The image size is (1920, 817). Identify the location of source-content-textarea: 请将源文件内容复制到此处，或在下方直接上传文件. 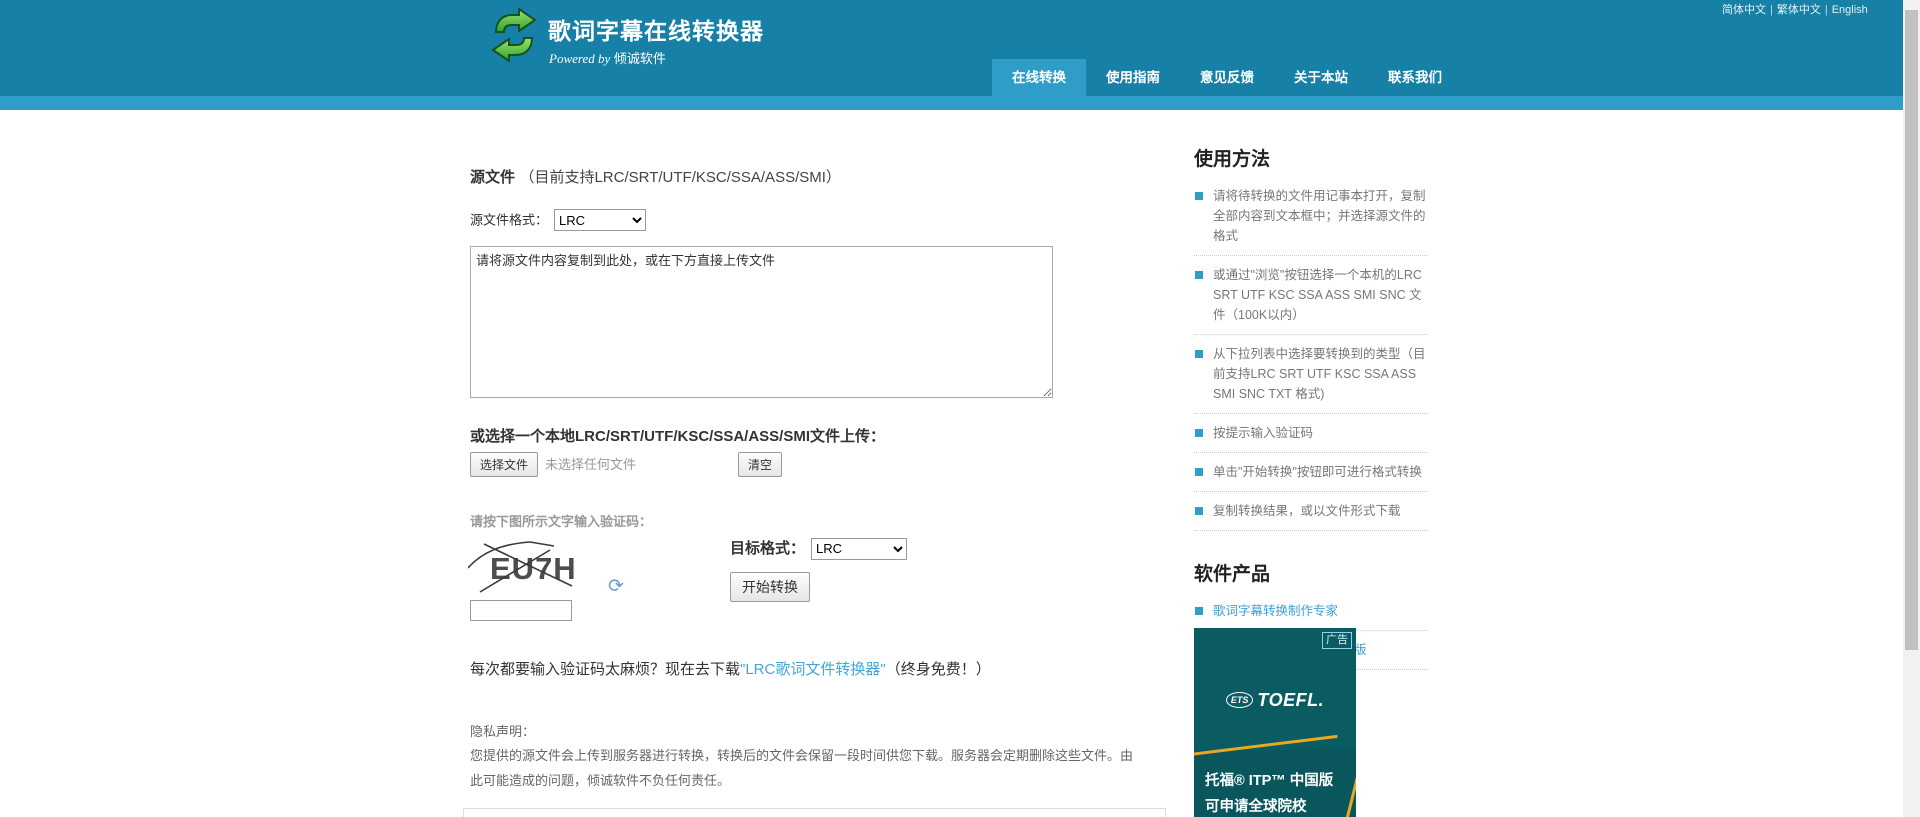
(761, 322).